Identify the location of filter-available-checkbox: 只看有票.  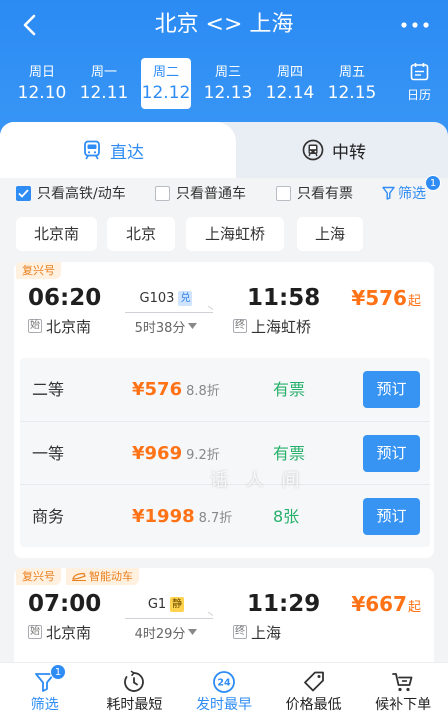
(314, 193).